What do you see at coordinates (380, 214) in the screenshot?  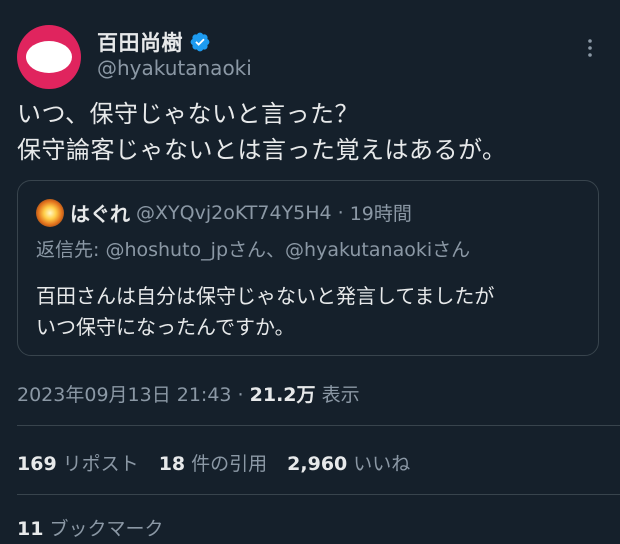 I see `quoted-tweet-time: 19時間` at bounding box center [380, 214].